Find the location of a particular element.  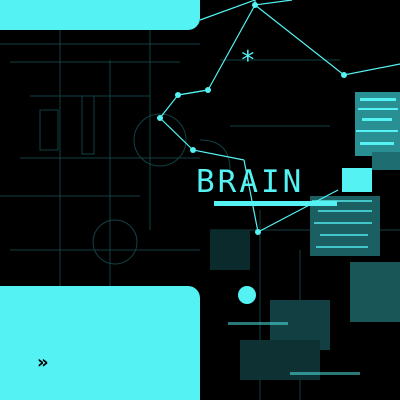

chevron-double-right-icon: » is located at coordinates (43, 362).